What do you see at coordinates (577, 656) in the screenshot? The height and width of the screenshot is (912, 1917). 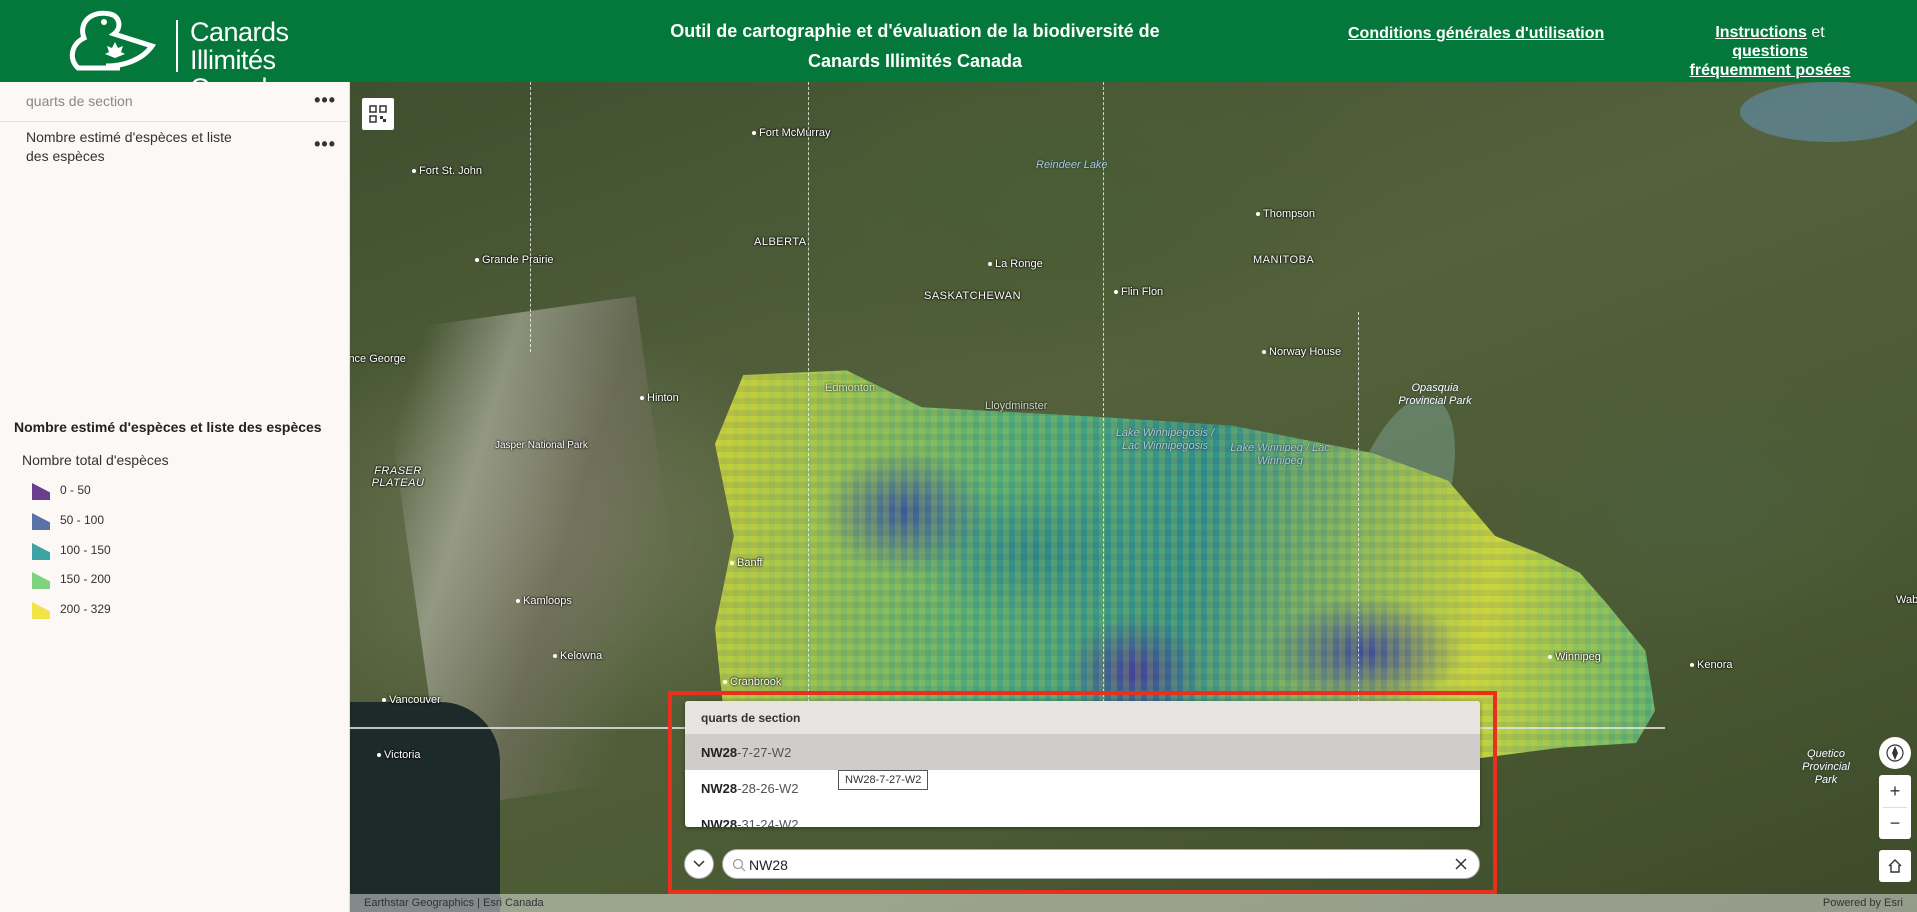 I see `map-label-kelowna: Kelowna` at bounding box center [577, 656].